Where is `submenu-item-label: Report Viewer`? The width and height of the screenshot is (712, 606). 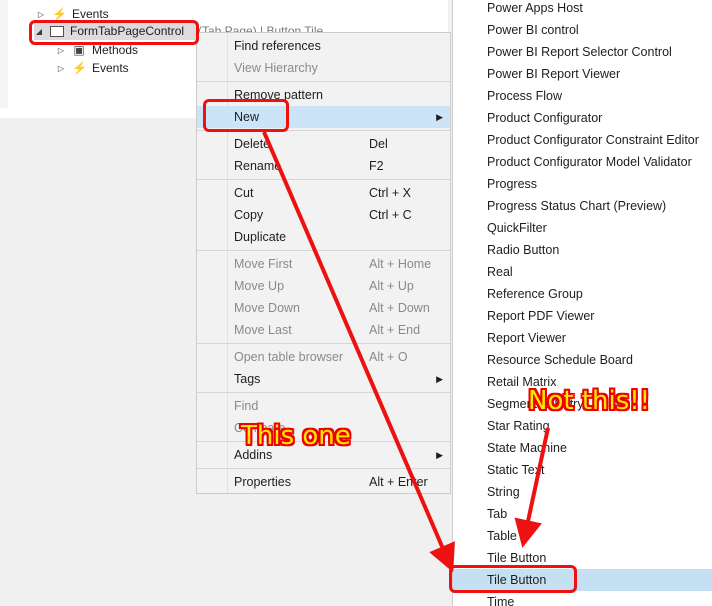 submenu-item-label: Report Viewer is located at coordinates (526, 338).